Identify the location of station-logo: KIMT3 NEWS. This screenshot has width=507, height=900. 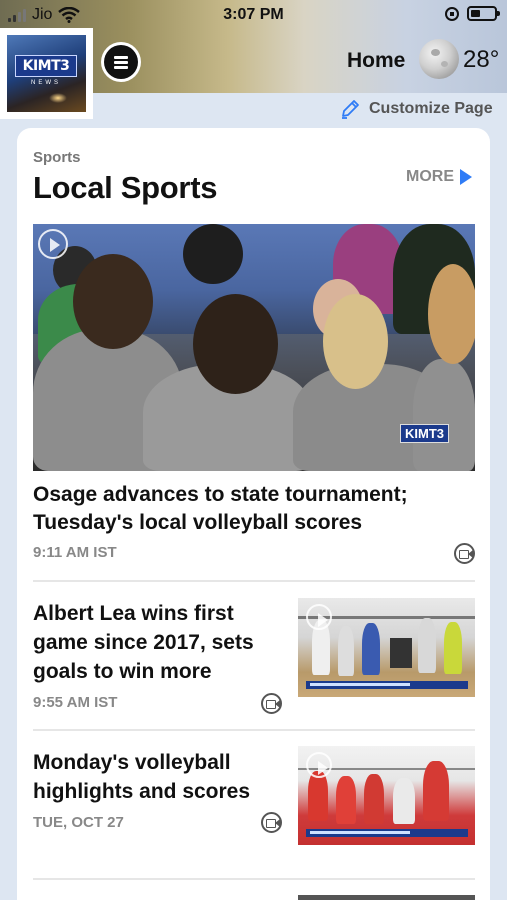
(46, 73).